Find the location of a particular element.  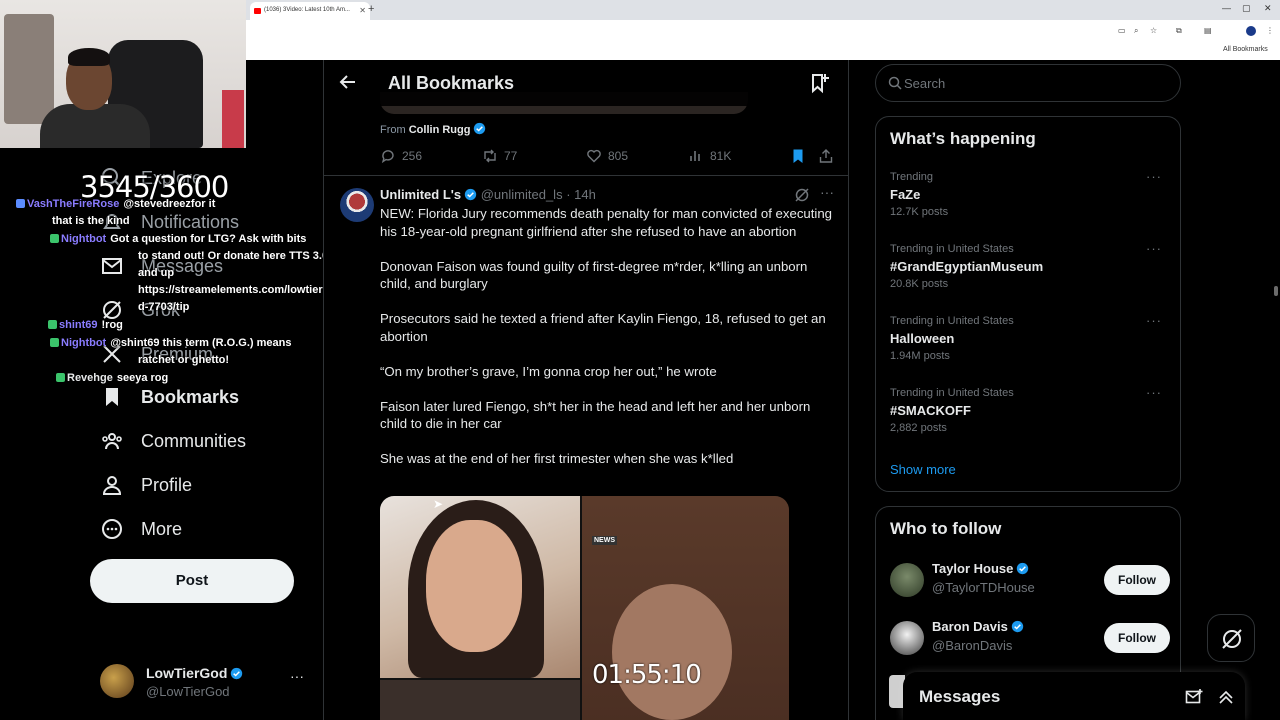

account-switcher: LowTierGod @LowTierGod ··· is located at coordinates (205, 682).